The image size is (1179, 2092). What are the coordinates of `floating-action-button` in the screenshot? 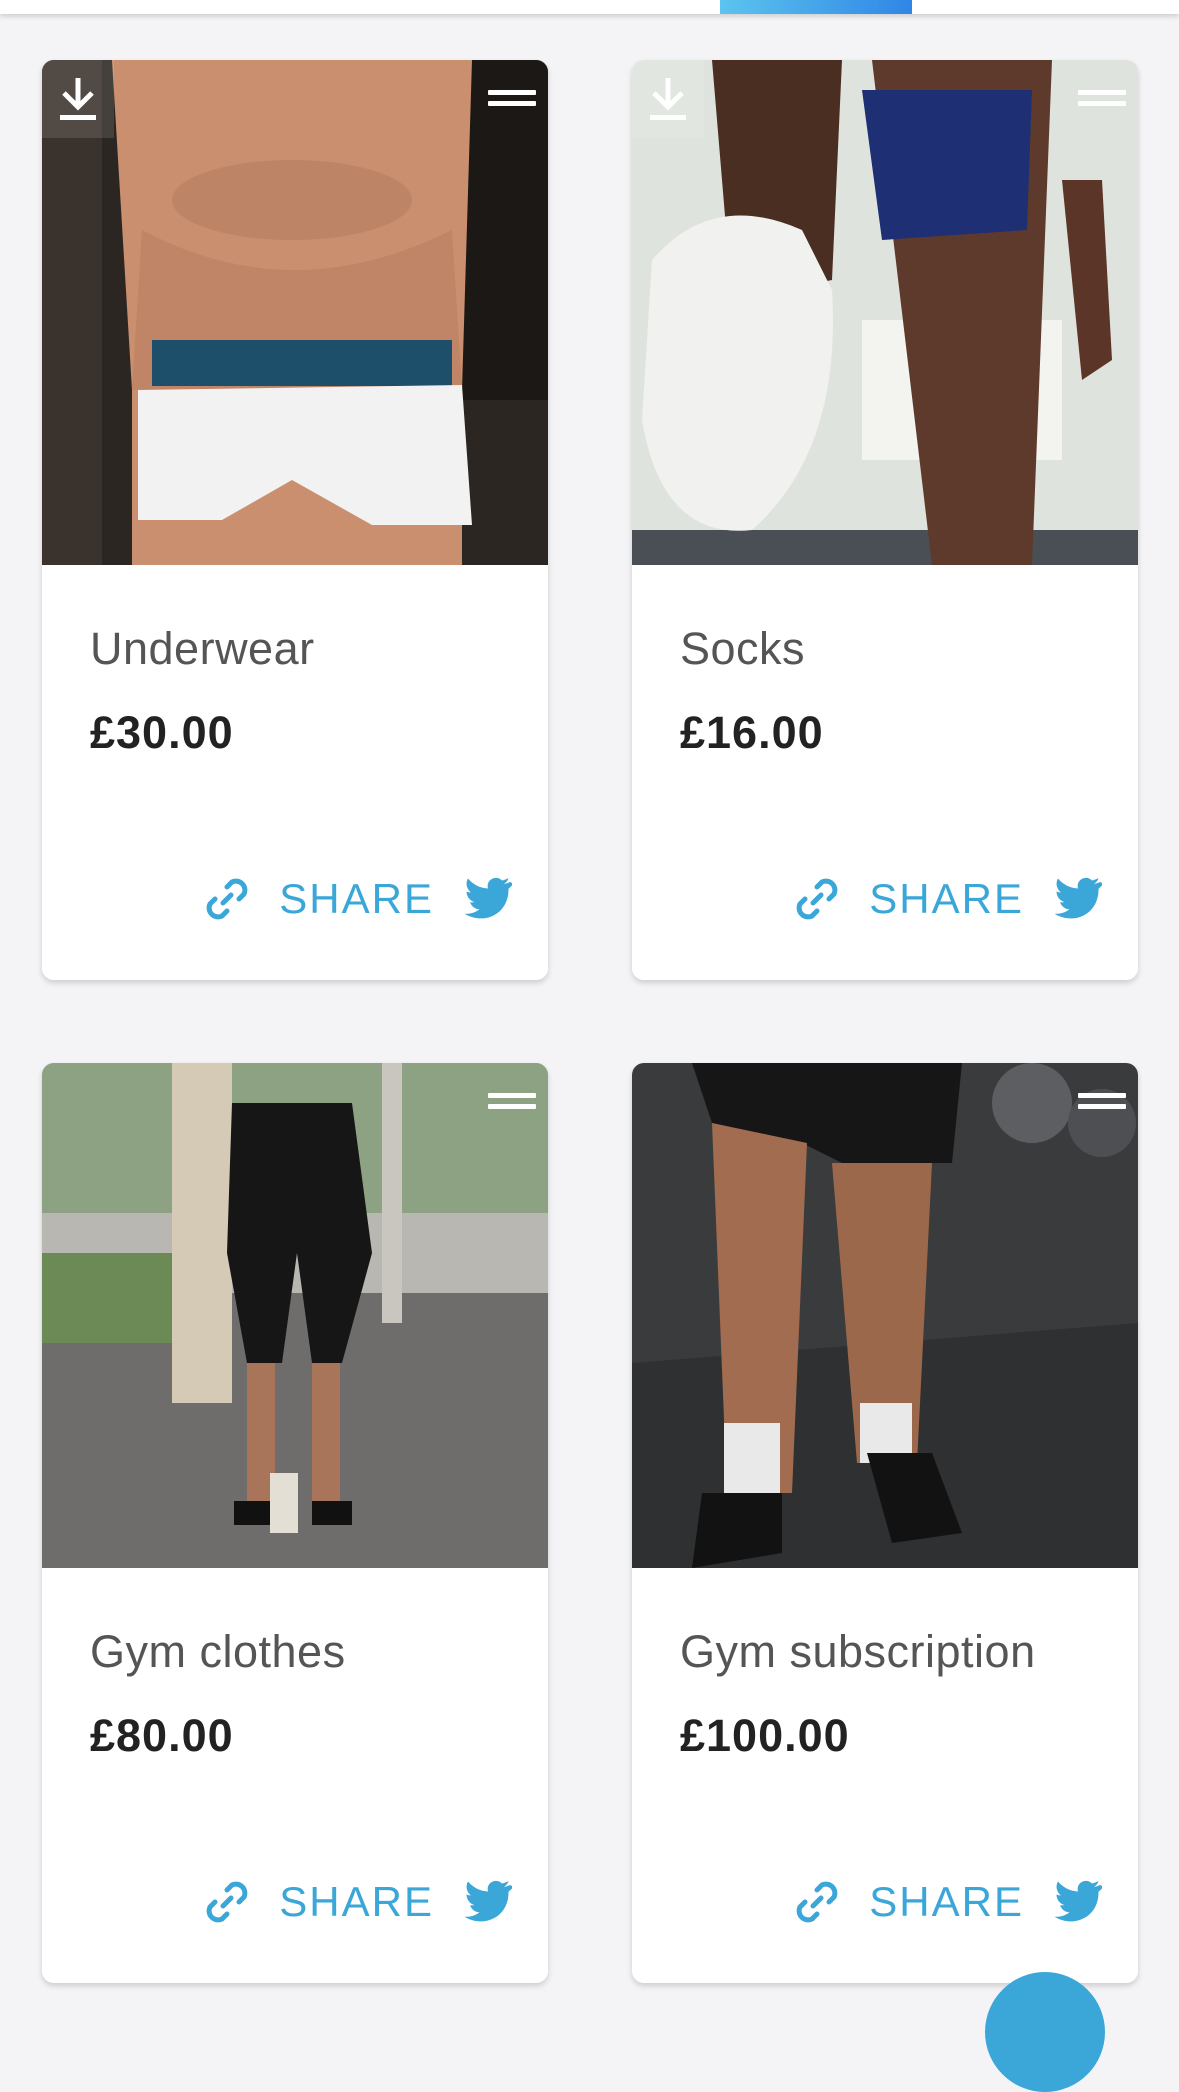 It's located at (1045, 2032).